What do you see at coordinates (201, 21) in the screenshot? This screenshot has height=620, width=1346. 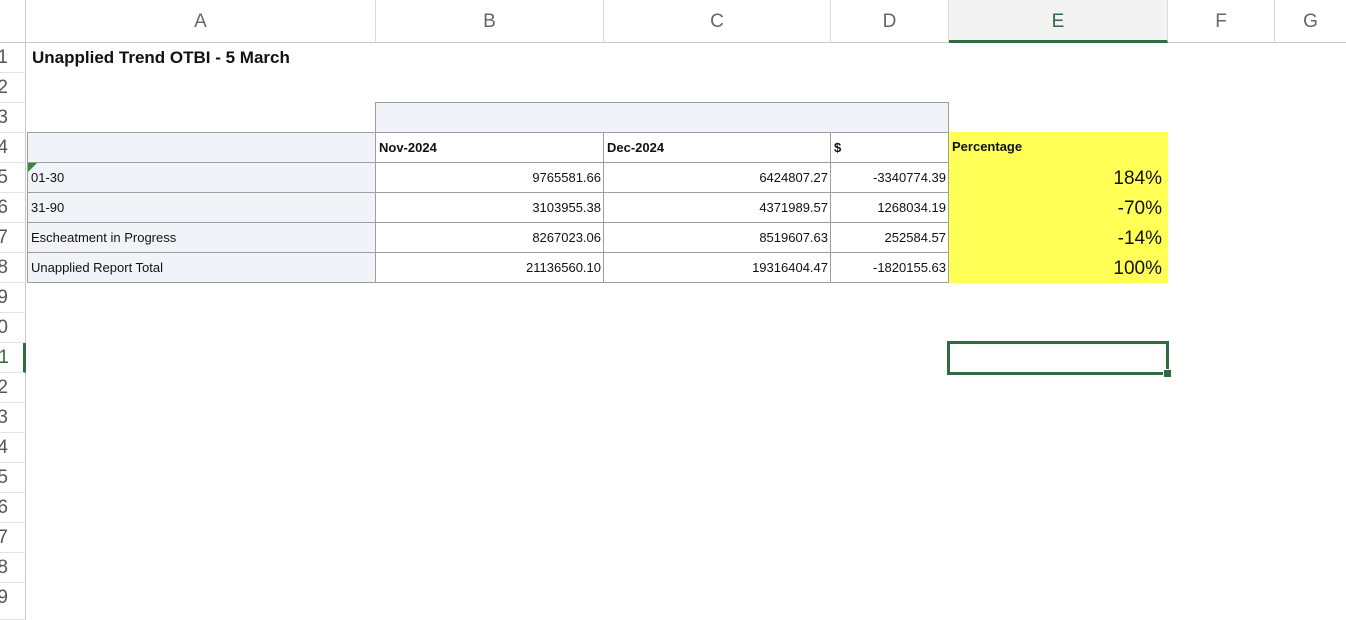 I see `column-header-a: A` at bounding box center [201, 21].